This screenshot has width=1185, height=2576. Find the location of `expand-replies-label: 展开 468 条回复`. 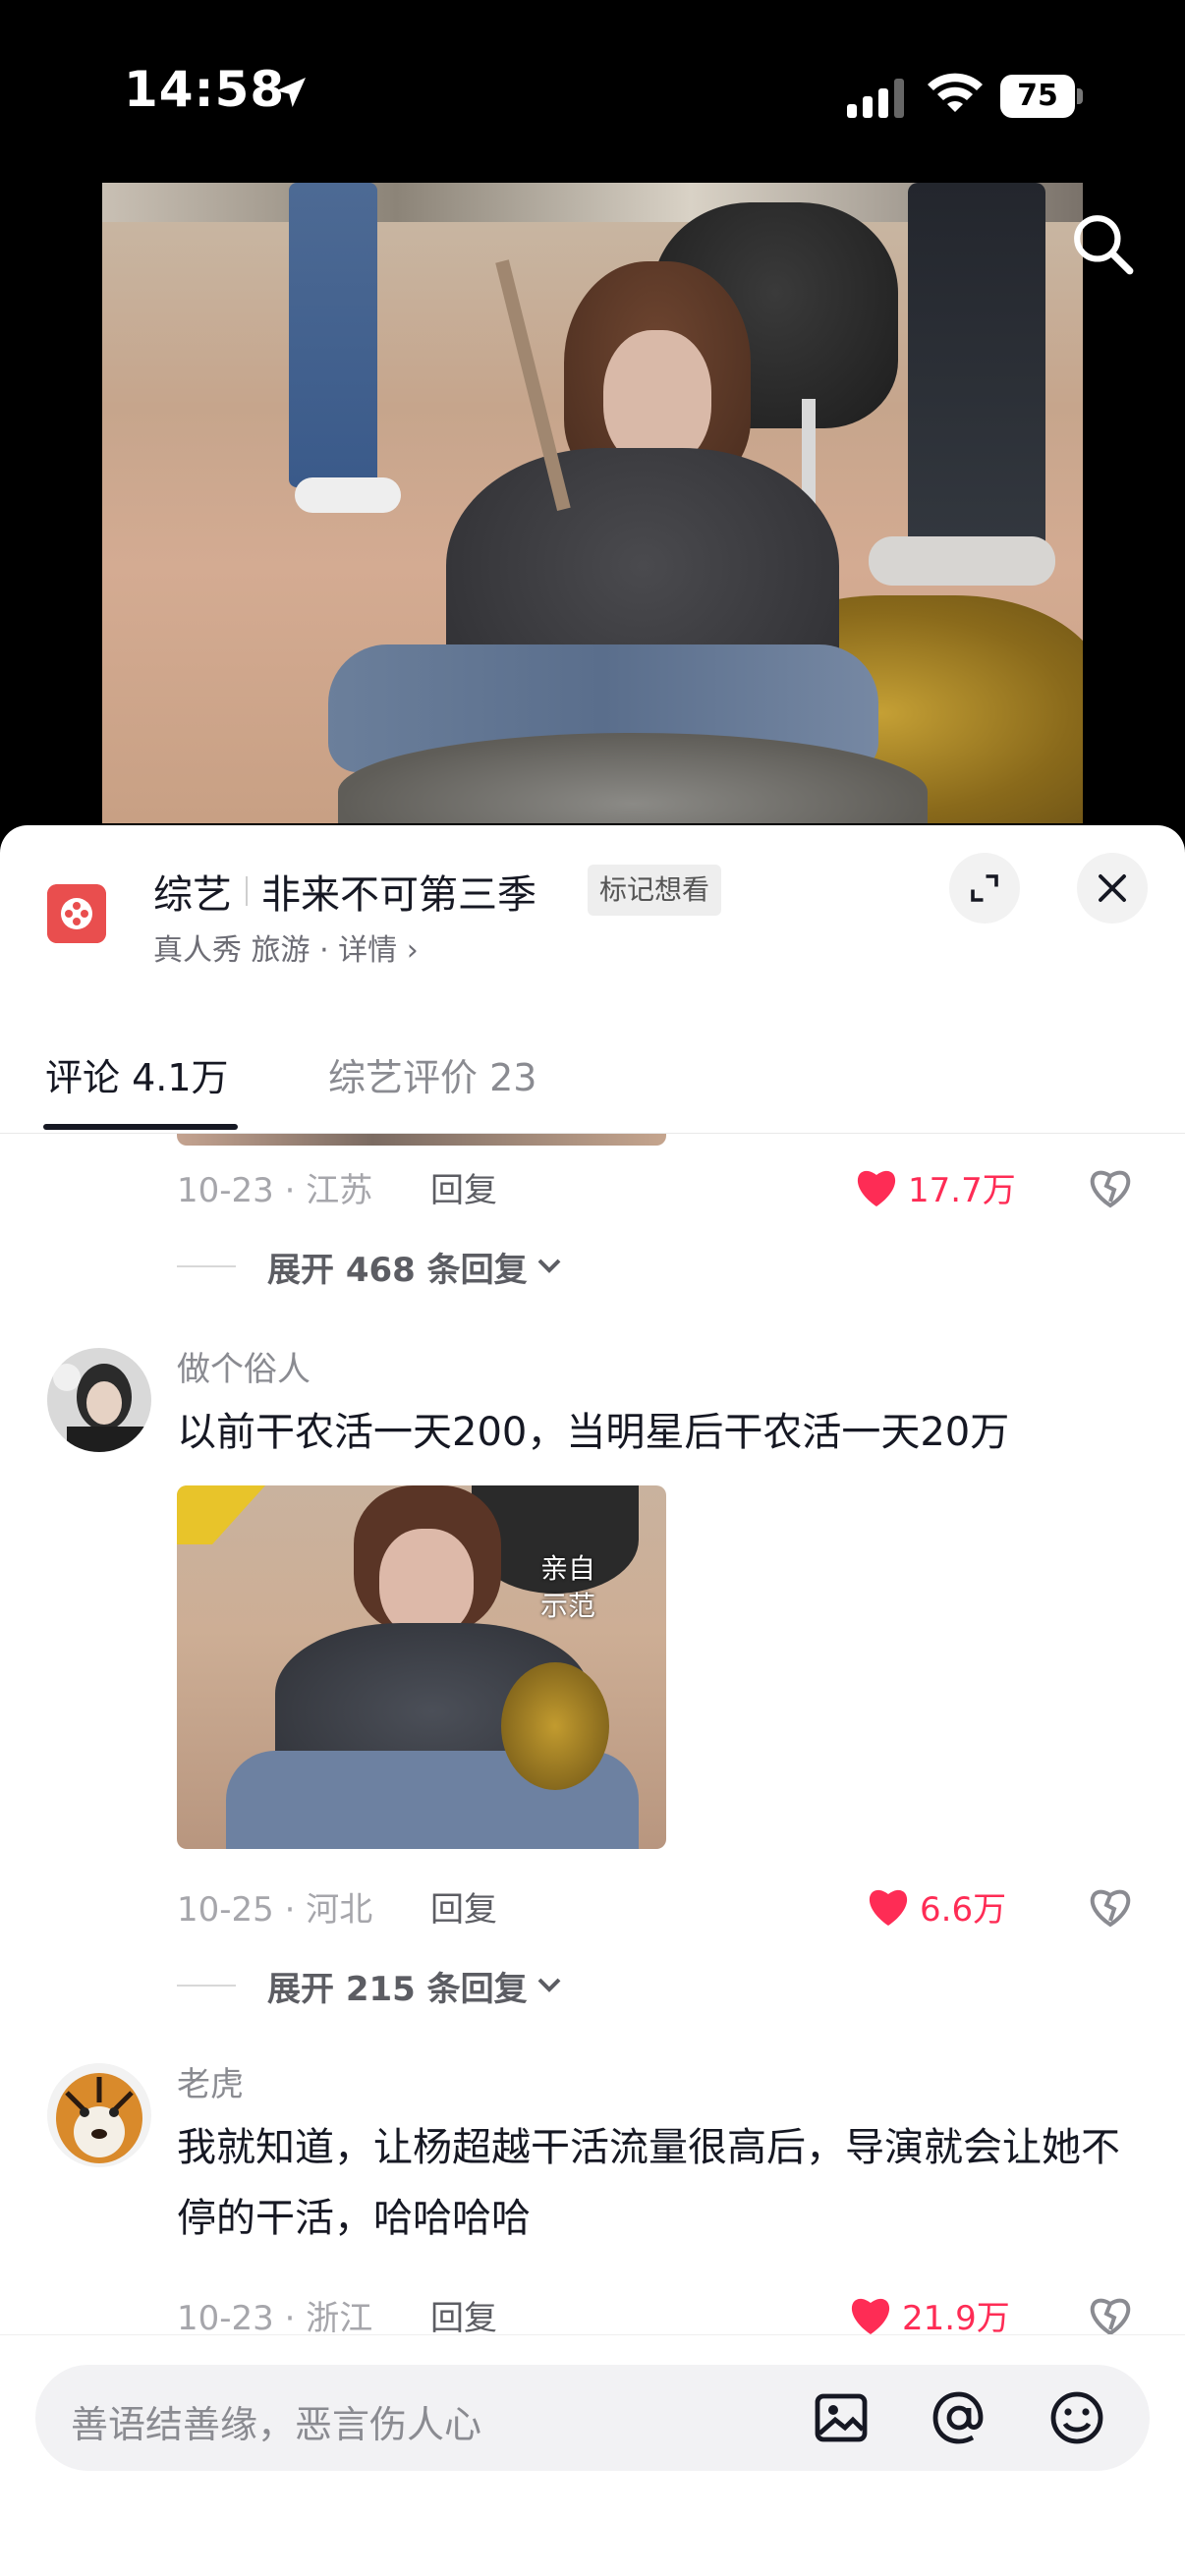

expand-replies-label: 展开 468 条回复 is located at coordinates (398, 1270).